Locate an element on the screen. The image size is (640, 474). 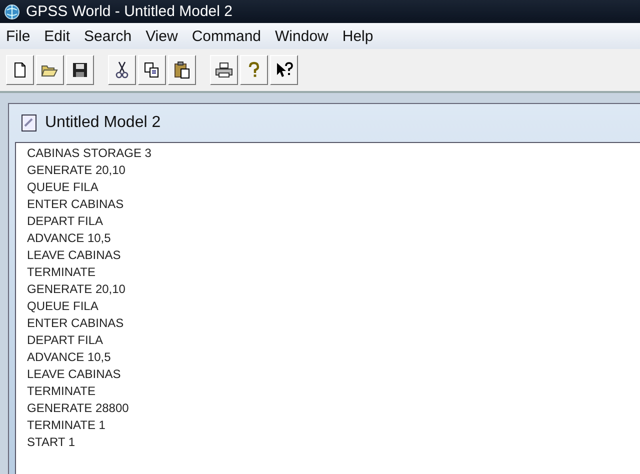
menu-item: Help is located at coordinates (361, 36).